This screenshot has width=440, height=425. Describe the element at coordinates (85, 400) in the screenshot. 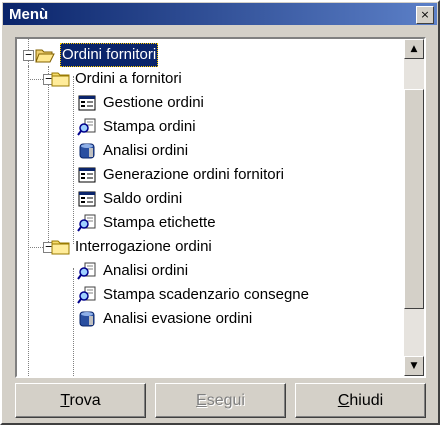

I see `trova-label: rova` at that location.